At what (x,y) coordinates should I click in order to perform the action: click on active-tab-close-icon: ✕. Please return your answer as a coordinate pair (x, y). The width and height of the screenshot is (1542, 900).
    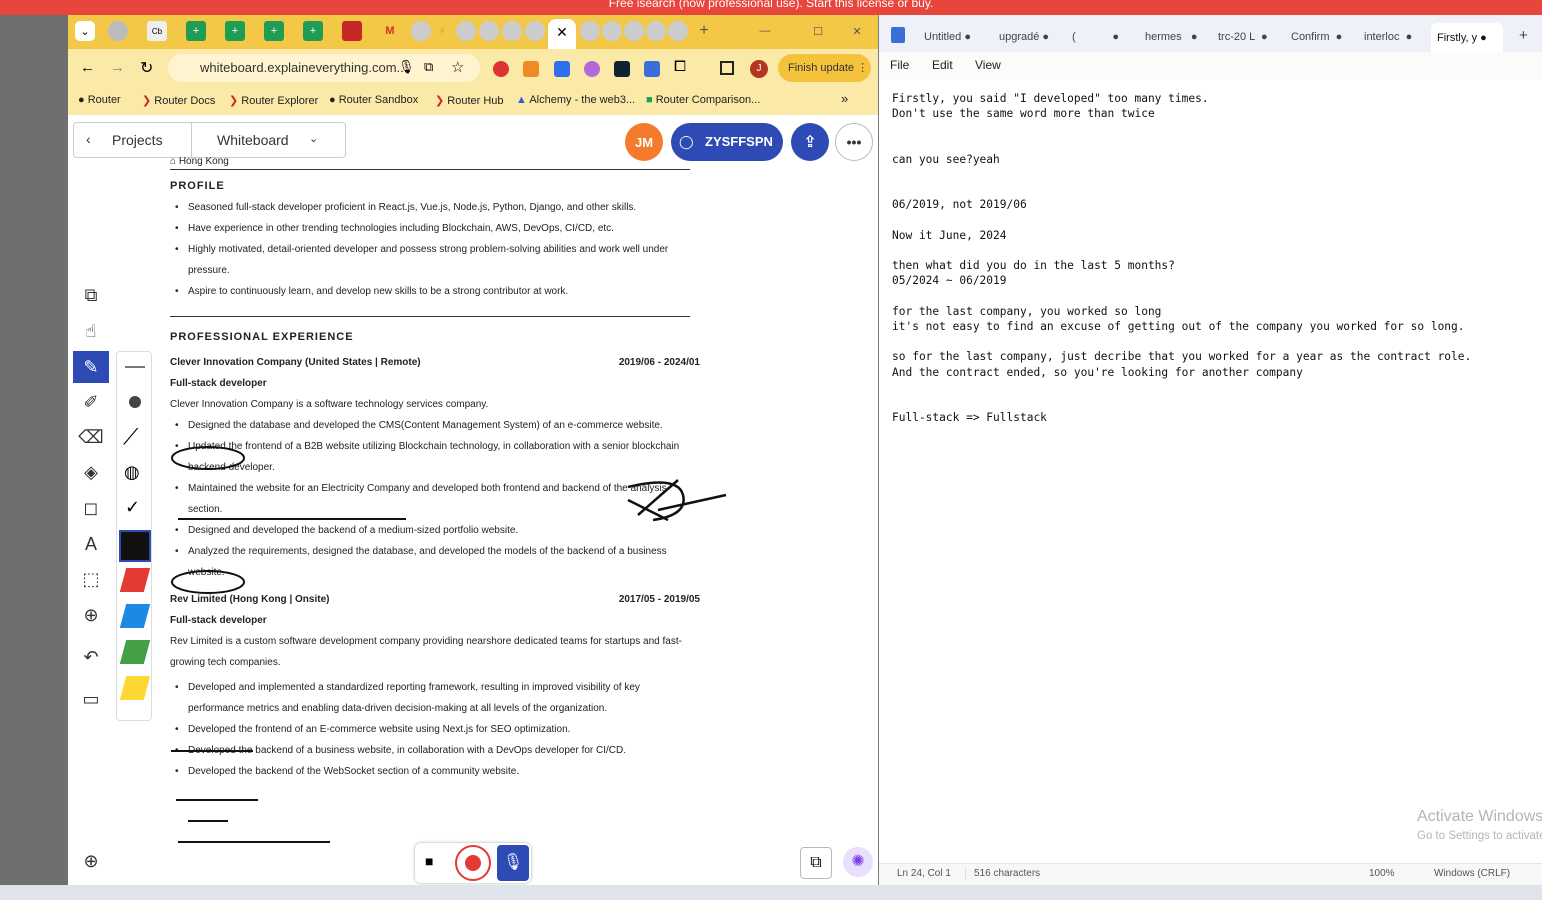
    Looking at the image, I should click on (562, 34).